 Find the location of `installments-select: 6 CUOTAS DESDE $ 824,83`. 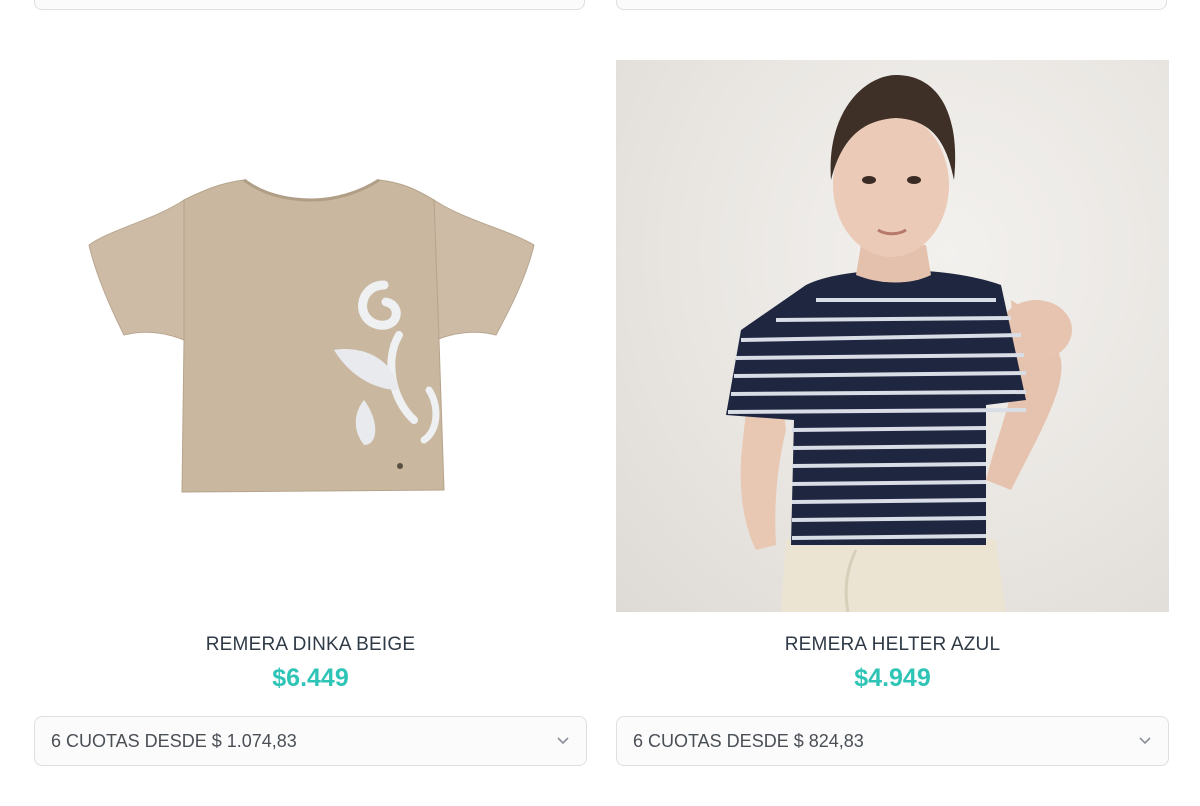

installments-select: 6 CUOTAS DESDE $ 824,83 is located at coordinates (892, 741).